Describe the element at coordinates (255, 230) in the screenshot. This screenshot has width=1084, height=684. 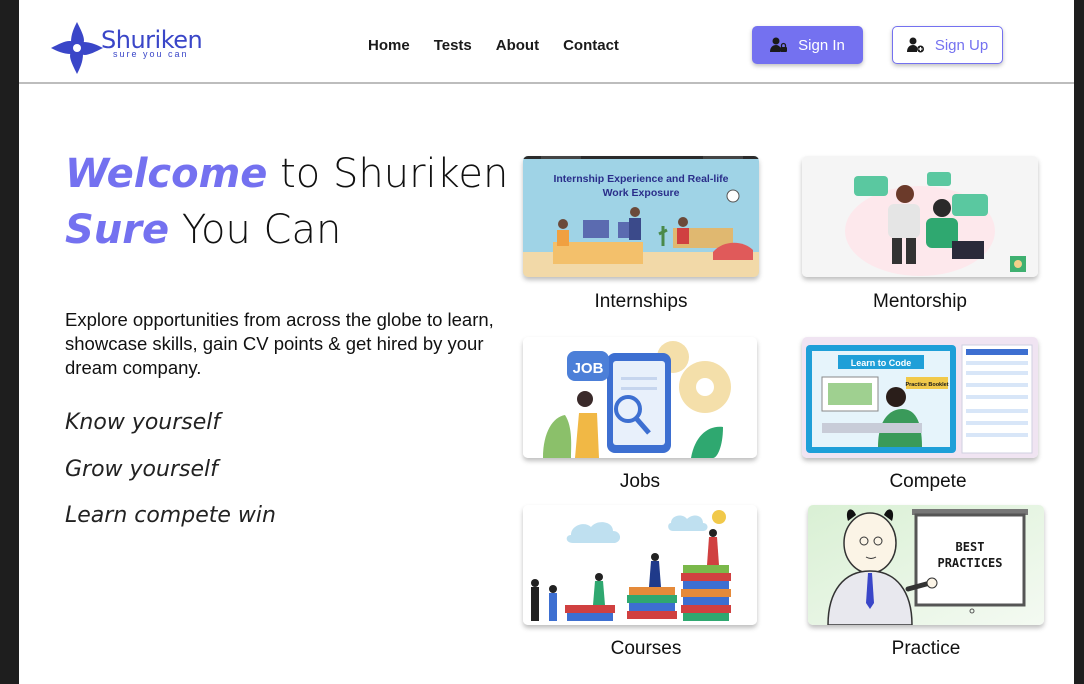
I see `hero-text-2: You Can` at that location.